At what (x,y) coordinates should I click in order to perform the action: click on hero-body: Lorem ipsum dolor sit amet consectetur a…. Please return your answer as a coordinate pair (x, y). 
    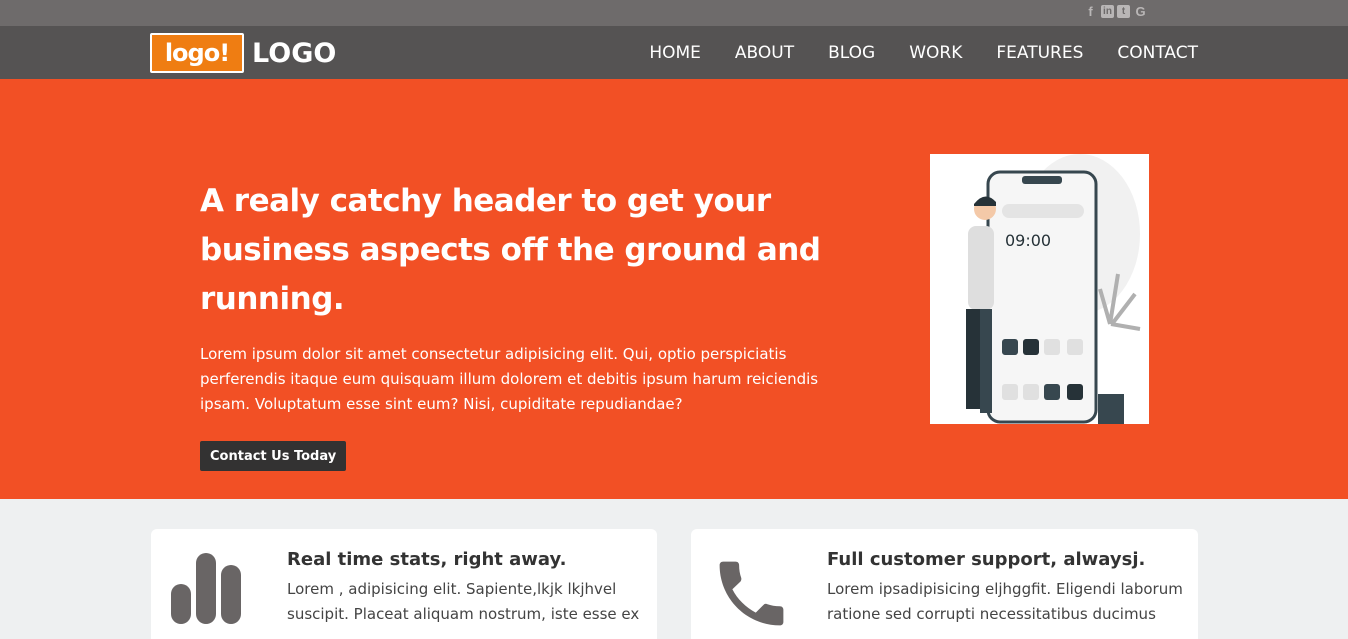
    Looking at the image, I should click on (509, 379).